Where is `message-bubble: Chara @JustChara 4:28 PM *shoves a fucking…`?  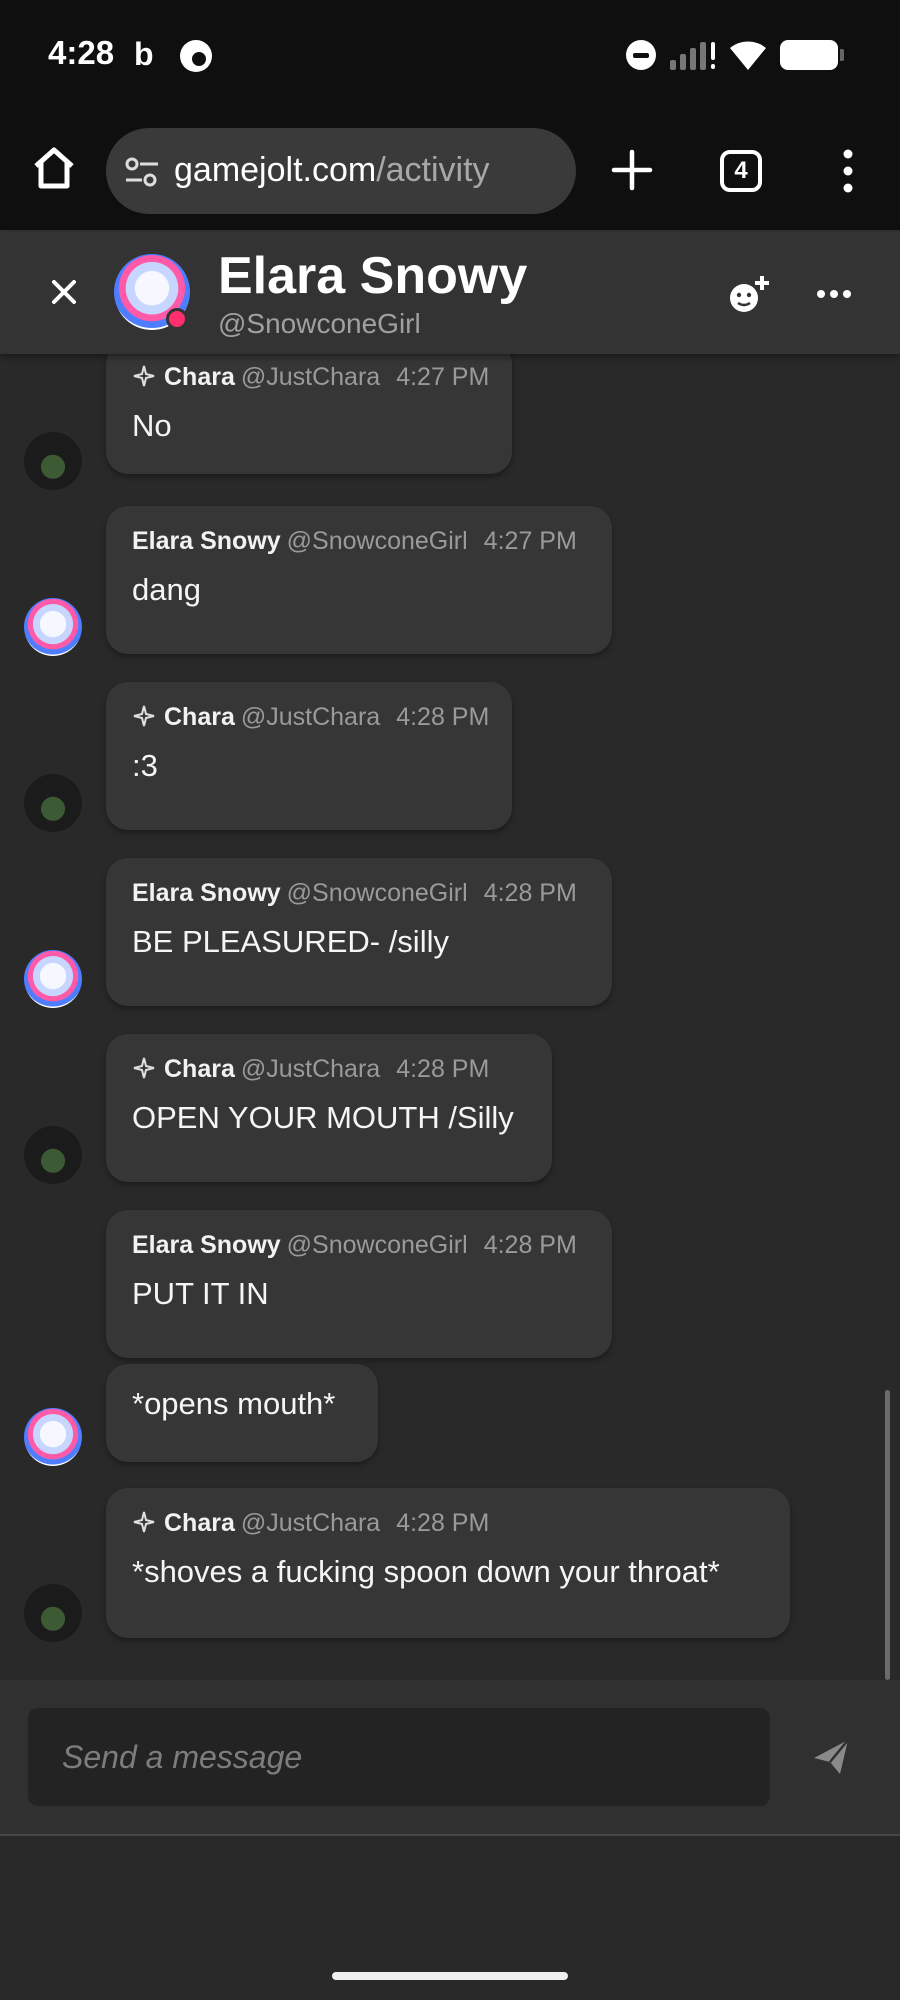
message-bubble: Chara @JustChara 4:28 PM *shoves a fucking… is located at coordinates (448, 1563).